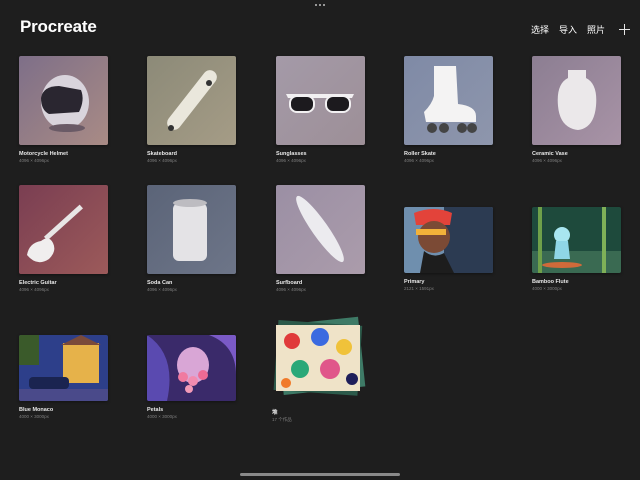 This screenshot has height=480, width=640. Describe the element at coordinates (58, 26) in the screenshot. I see `app-title: Procreate` at that location.